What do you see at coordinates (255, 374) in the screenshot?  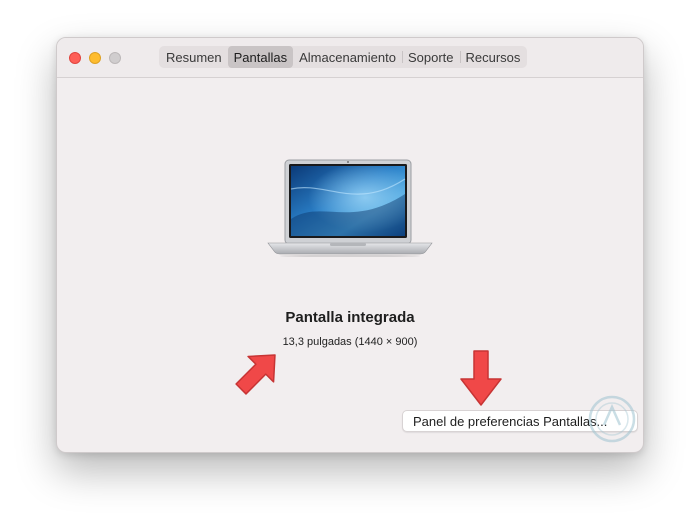 I see `annotation-arrow-up-right-icon` at bounding box center [255, 374].